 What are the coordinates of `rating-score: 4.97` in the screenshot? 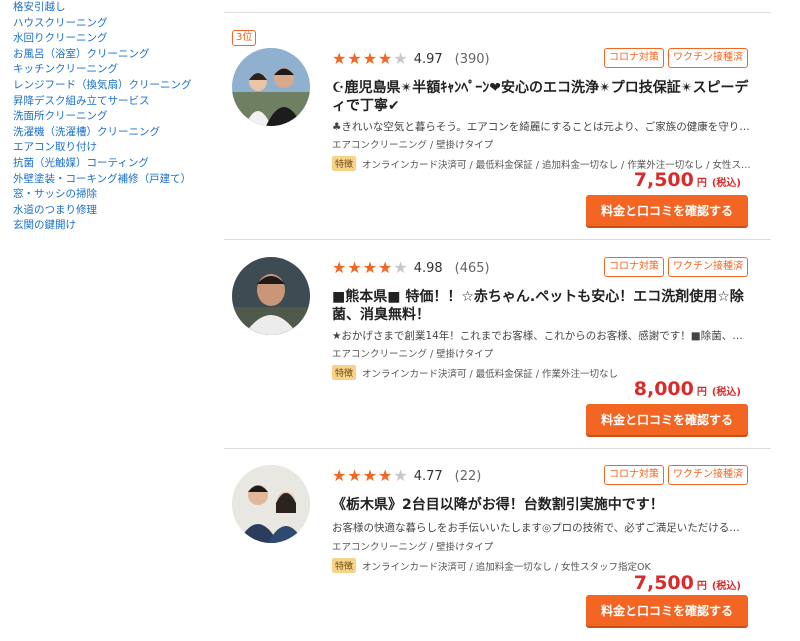 It's located at (428, 59).